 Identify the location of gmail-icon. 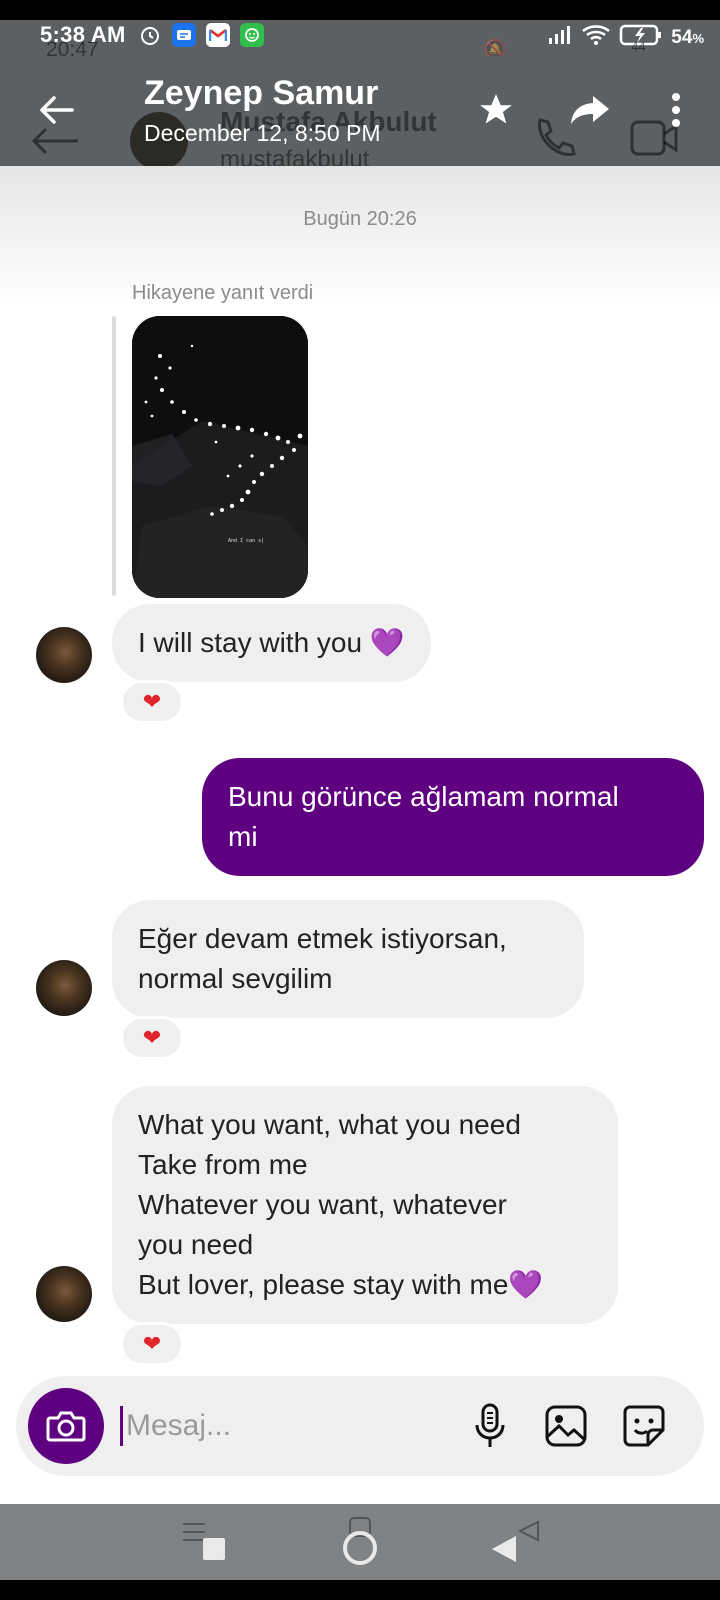
(218, 35).